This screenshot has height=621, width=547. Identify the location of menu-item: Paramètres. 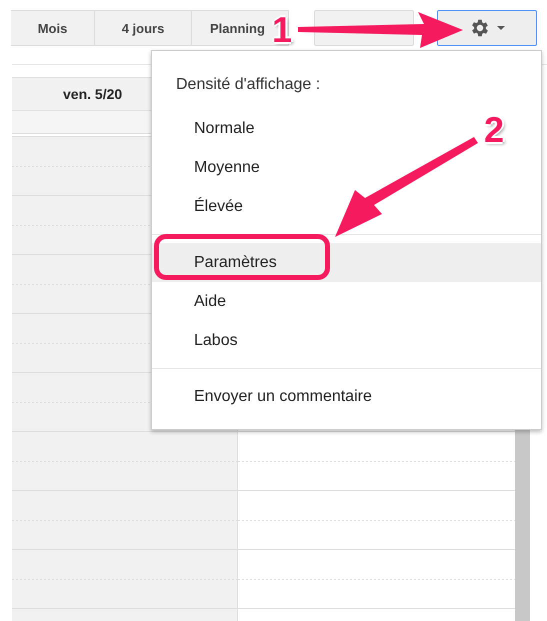
(346, 262).